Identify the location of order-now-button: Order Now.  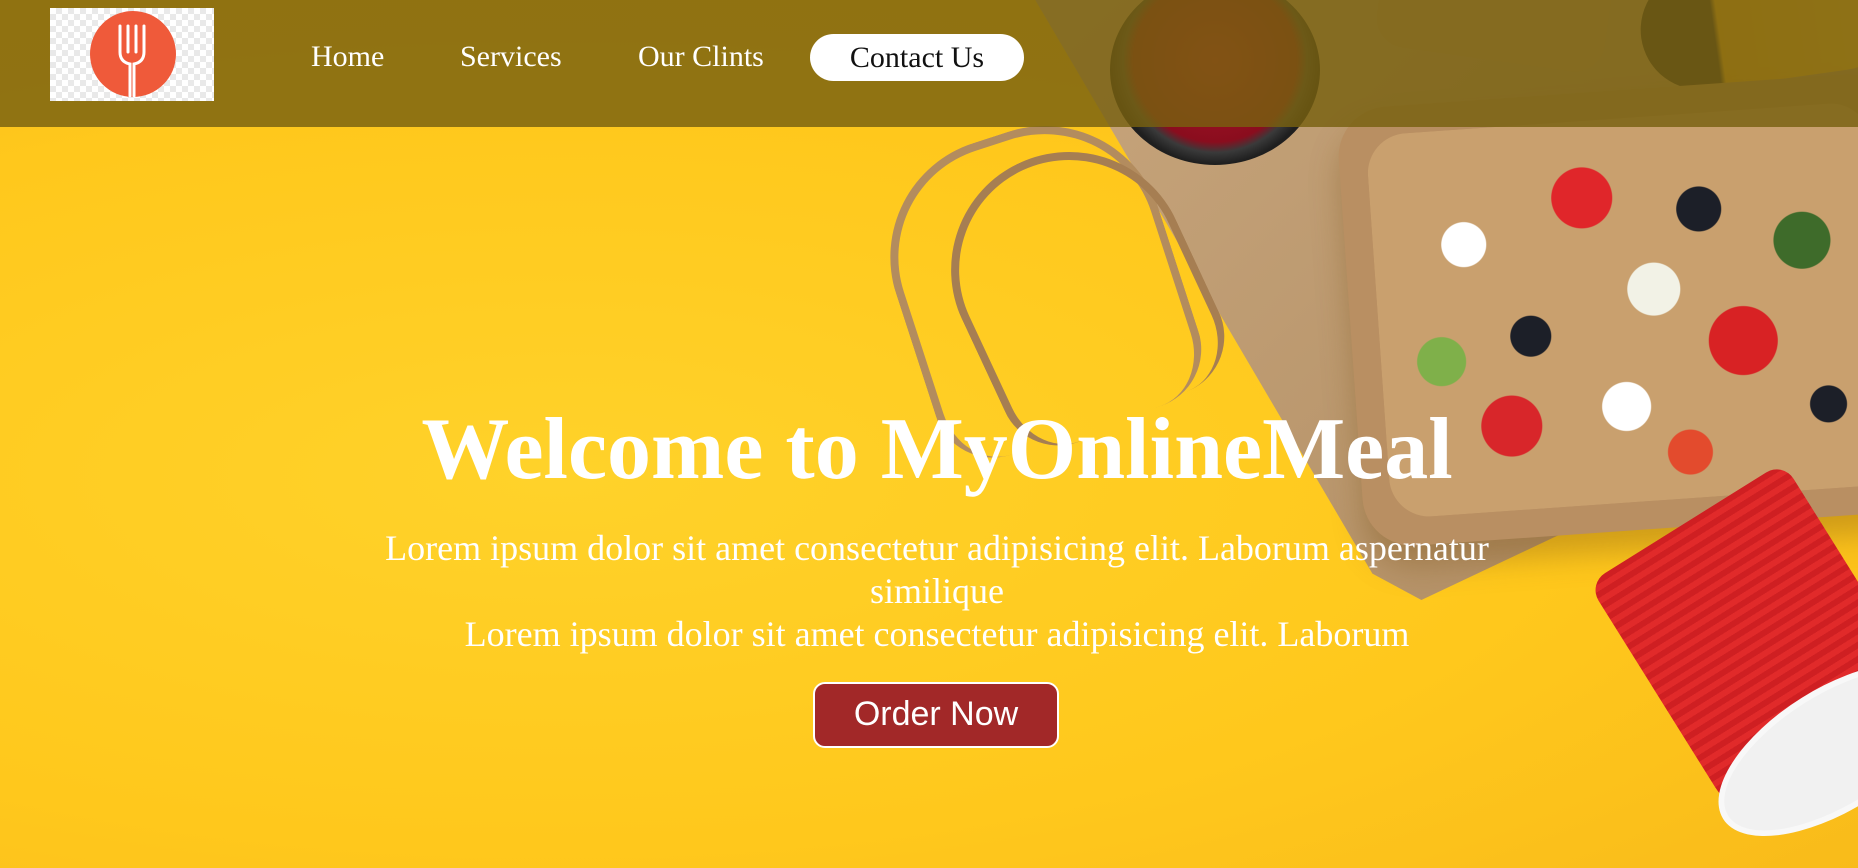
(936, 715).